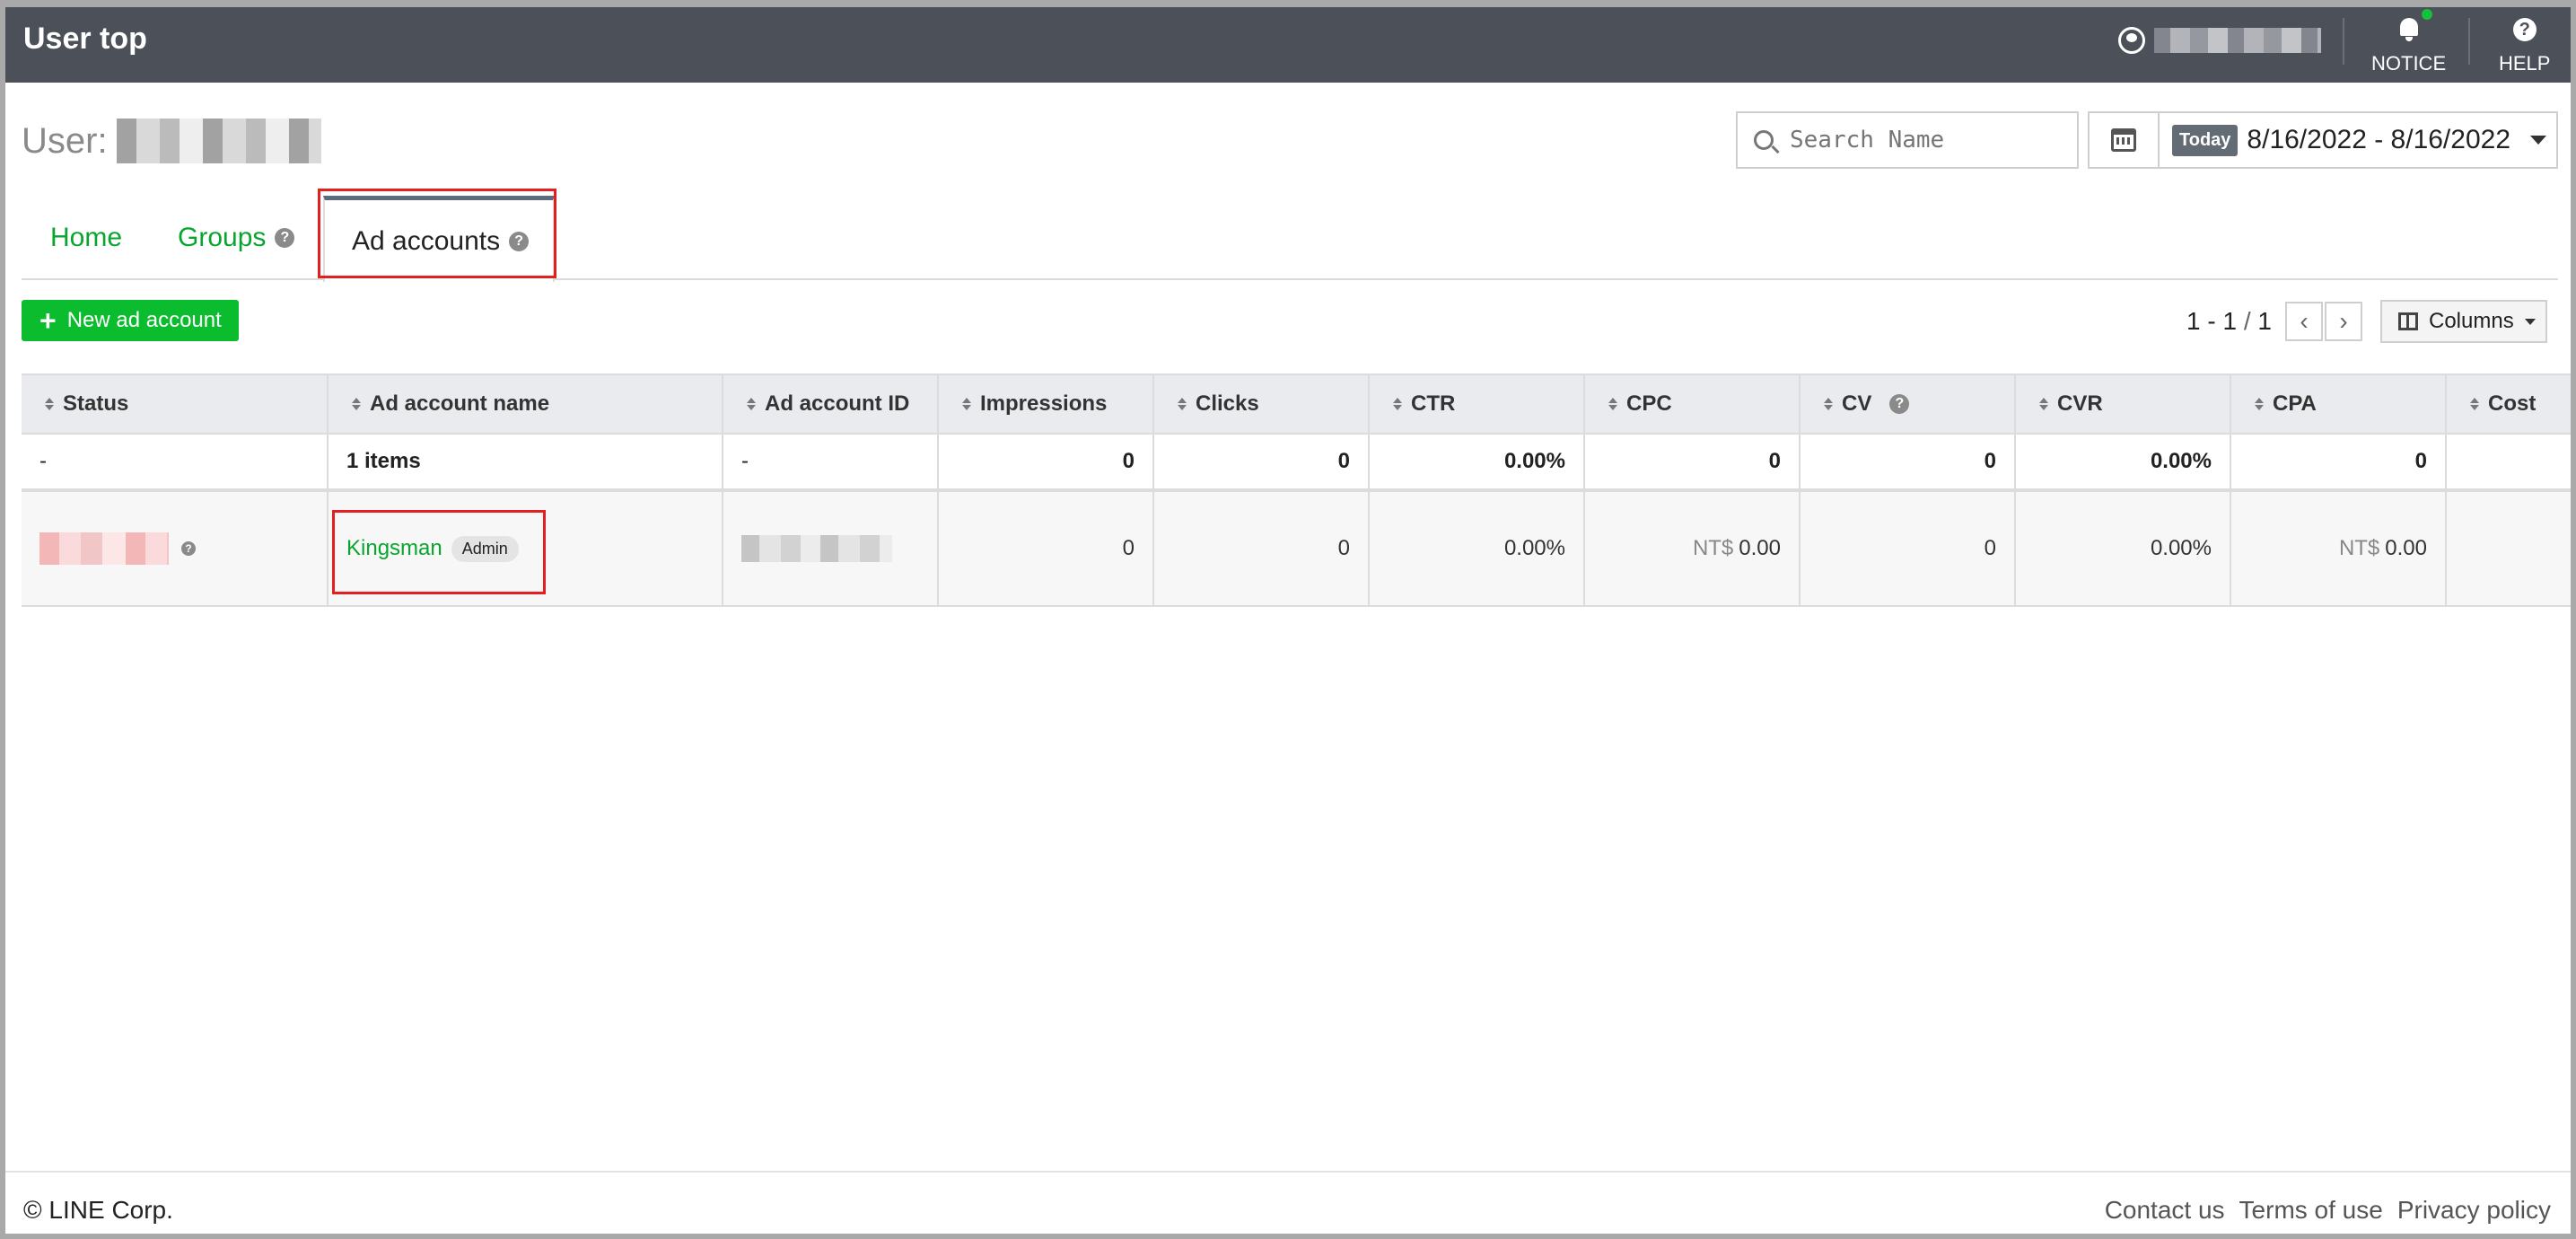 The height and width of the screenshot is (1239, 2576). Describe the element at coordinates (2409, 63) in the screenshot. I see `notice-label: NOTICE` at that location.